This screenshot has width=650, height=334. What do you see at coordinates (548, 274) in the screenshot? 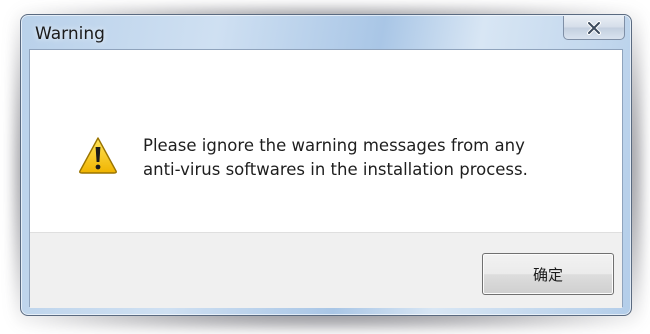
I see `ok-button: 确定` at bounding box center [548, 274].